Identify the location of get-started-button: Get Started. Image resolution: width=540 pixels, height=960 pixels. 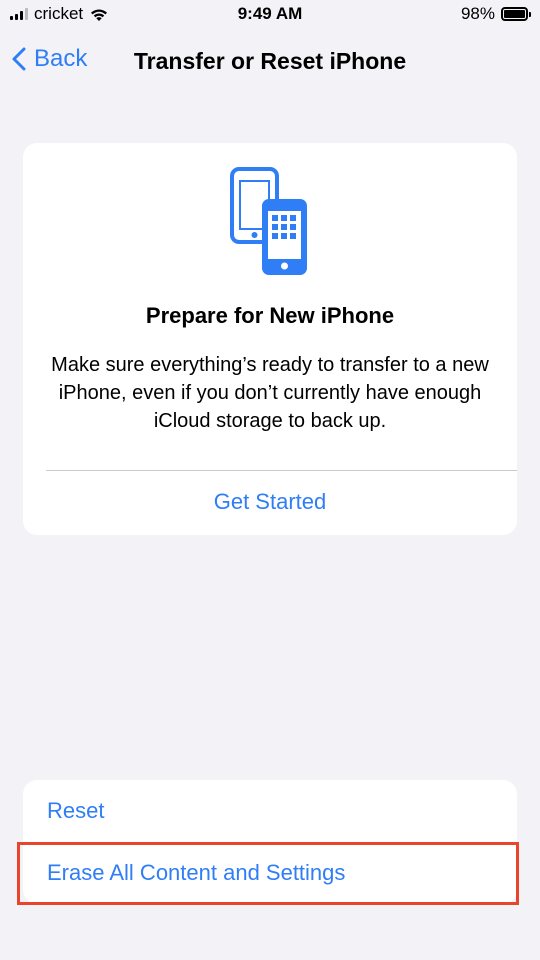
(270, 502).